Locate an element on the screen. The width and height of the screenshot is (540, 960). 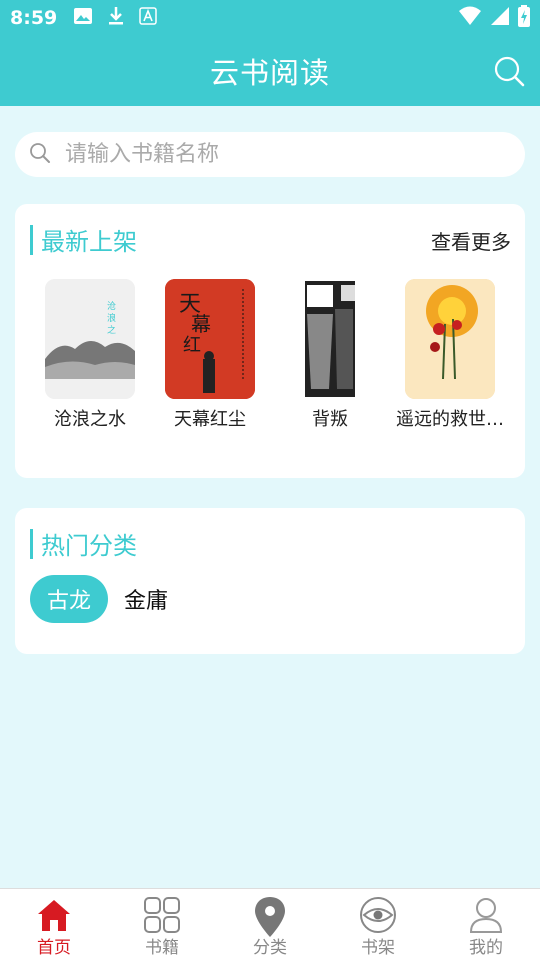
status-time: 8:59 is located at coordinates (34, 18).